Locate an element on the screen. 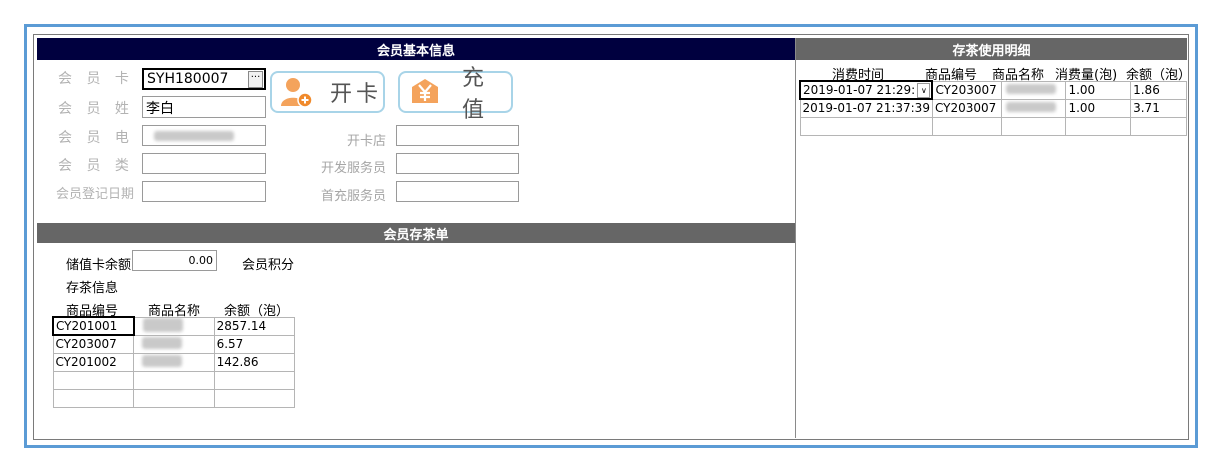 The height and width of the screenshot is (473, 1223). balance-value: 0.00 is located at coordinates (201, 260).